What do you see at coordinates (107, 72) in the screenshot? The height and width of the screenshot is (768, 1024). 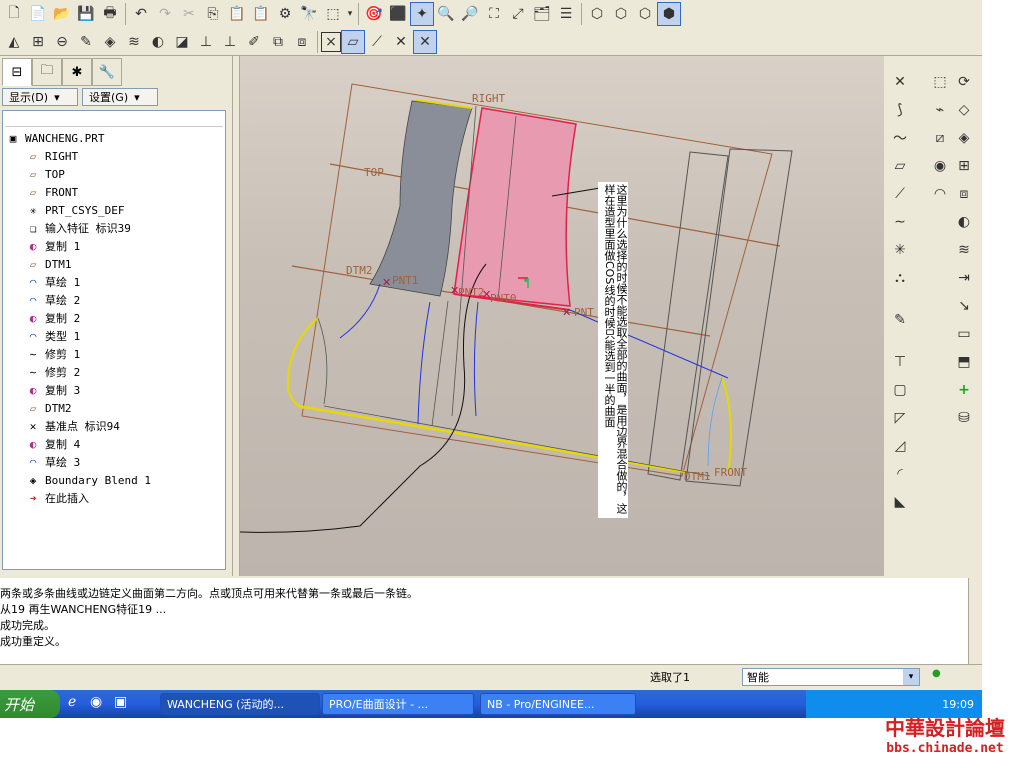 I see `connections-tab: 🔧` at bounding box center [107, 72].